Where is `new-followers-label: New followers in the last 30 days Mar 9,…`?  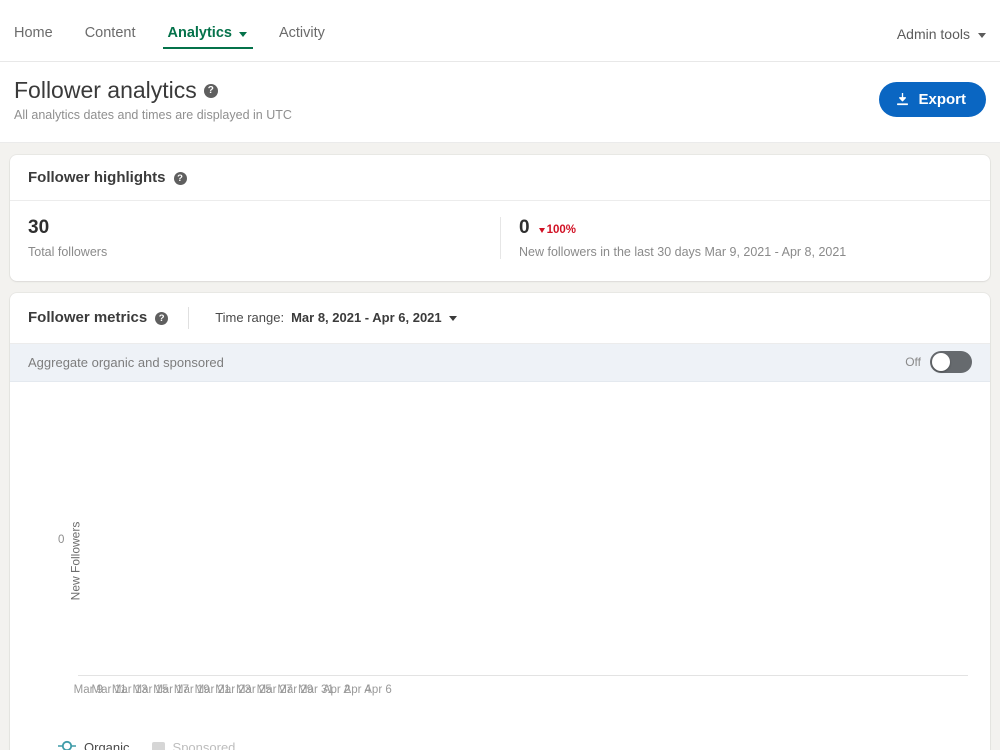
new-followers-label: New followers in the last 30 days Mar 9,… is located at coordinates (683, 251).